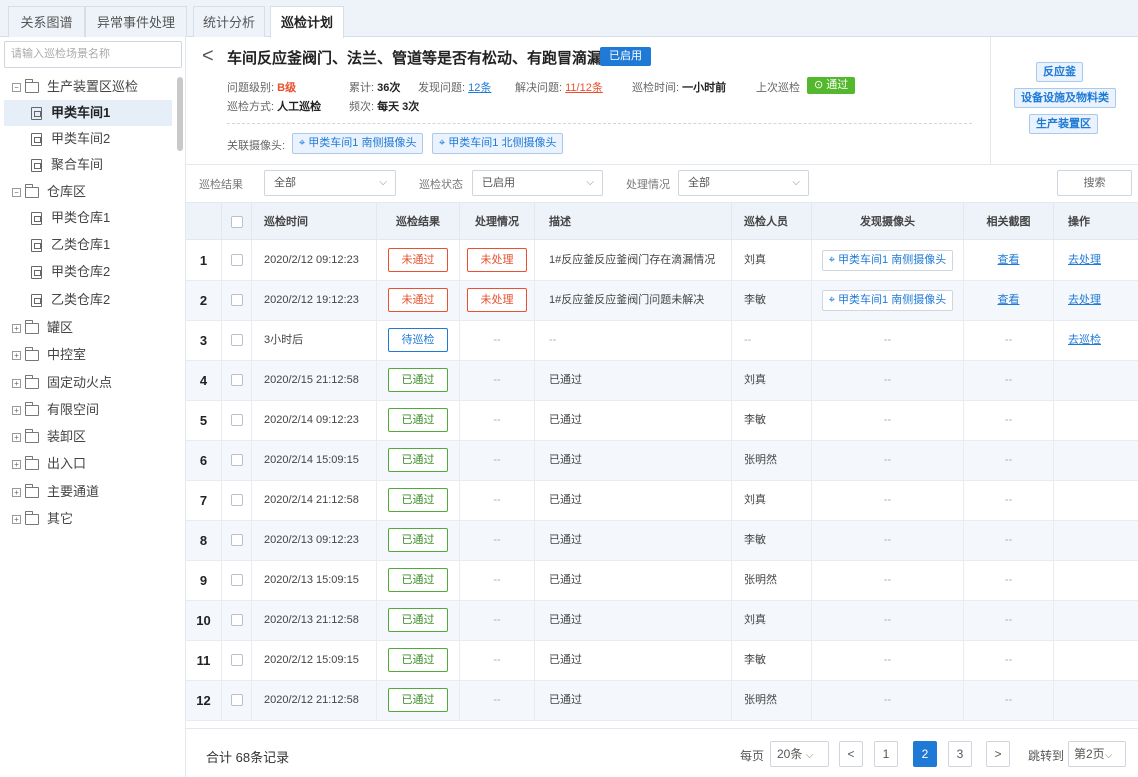 This screenshot has width=1138, height=777. Describe the element at coordinates (67, 165) in the screenshot. I see `tree-item-polymer-workshop: 聚合车间` at that location.